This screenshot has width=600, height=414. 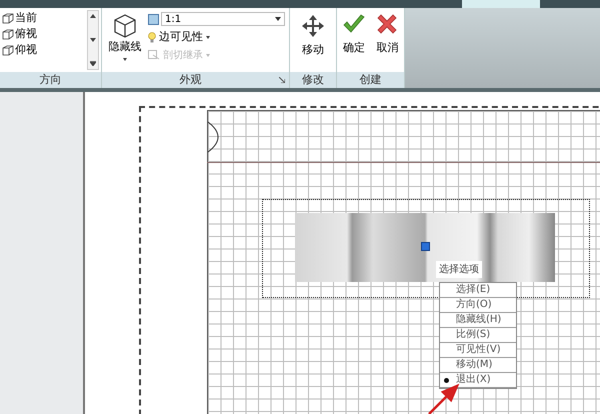 I want to click on group-title: 创建, so click(x=370, y=80).